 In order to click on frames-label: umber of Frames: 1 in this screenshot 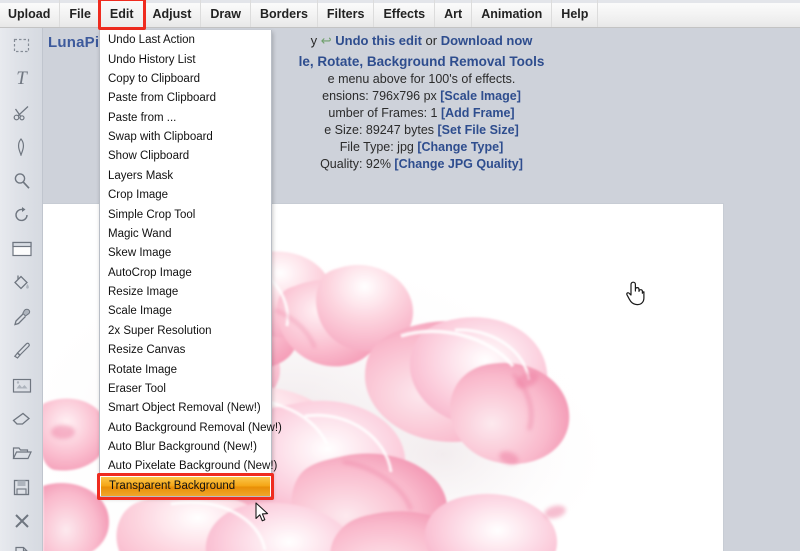, I will do `click(384, 113)`.